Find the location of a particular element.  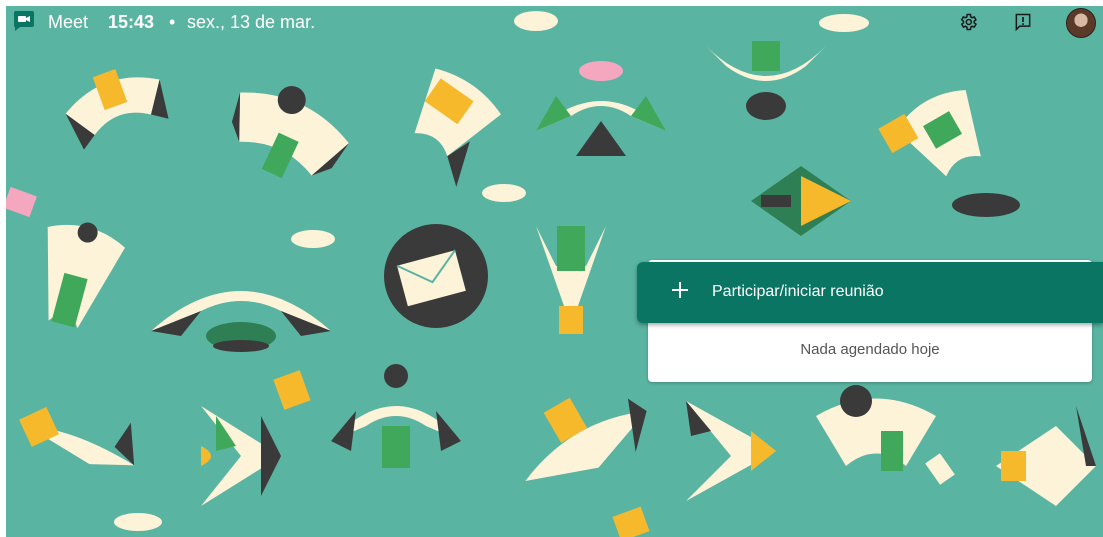

plus-icon is located at coordinates (680, 290).